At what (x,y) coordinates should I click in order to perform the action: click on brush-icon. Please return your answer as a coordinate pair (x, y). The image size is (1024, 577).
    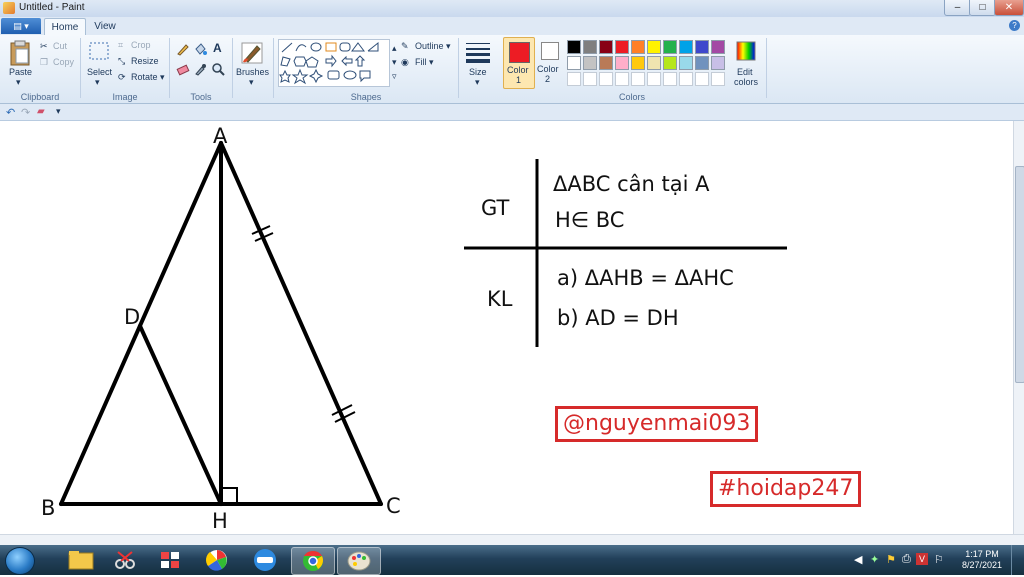
    Looking at the image, I should click on (252, 53).